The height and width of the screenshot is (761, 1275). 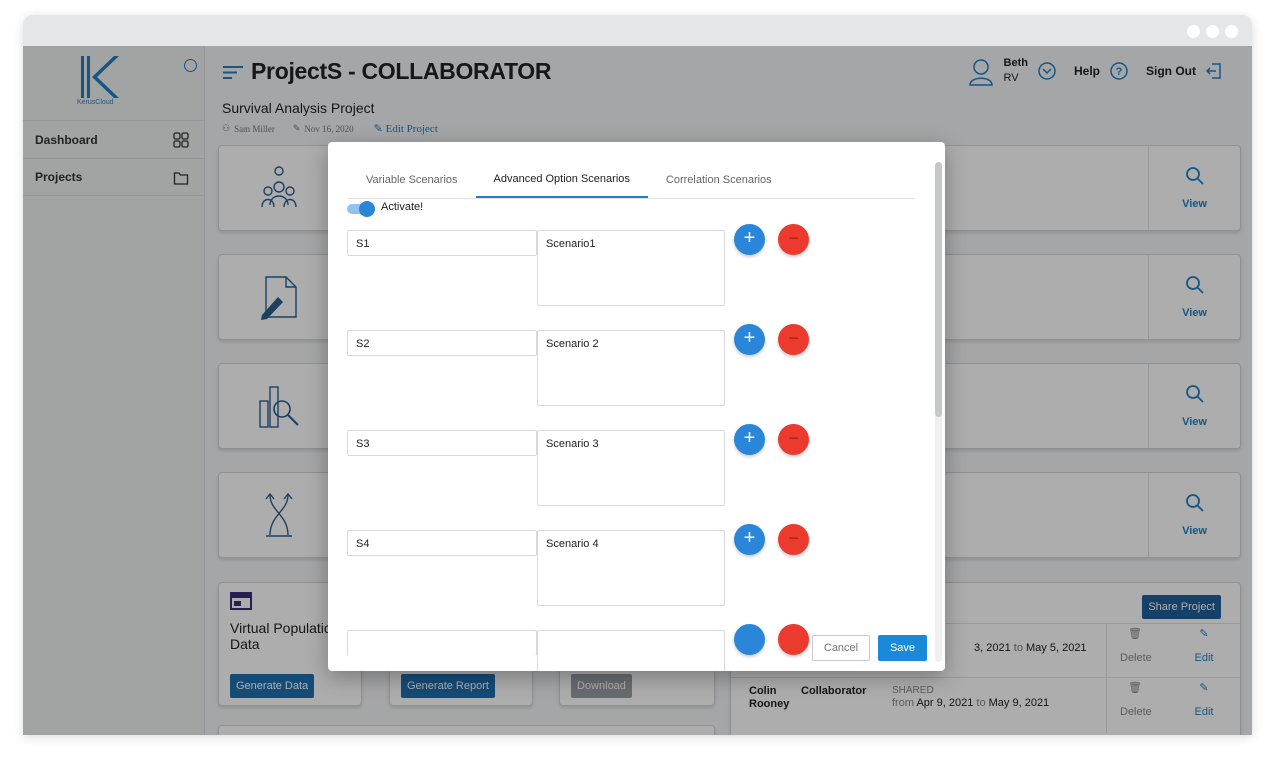 I want to click on scenario-name-input: S3, so click(x=442, y=443).